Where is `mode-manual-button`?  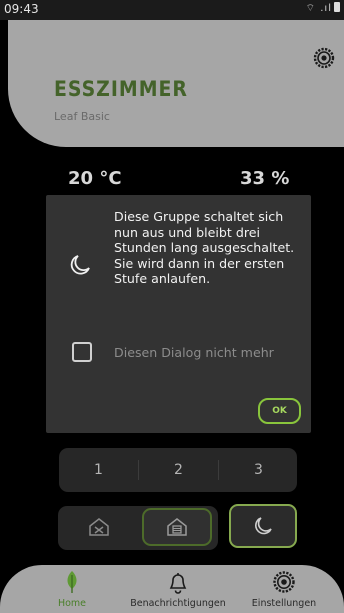 mode-manual-button is located at coordinates (177, 527).